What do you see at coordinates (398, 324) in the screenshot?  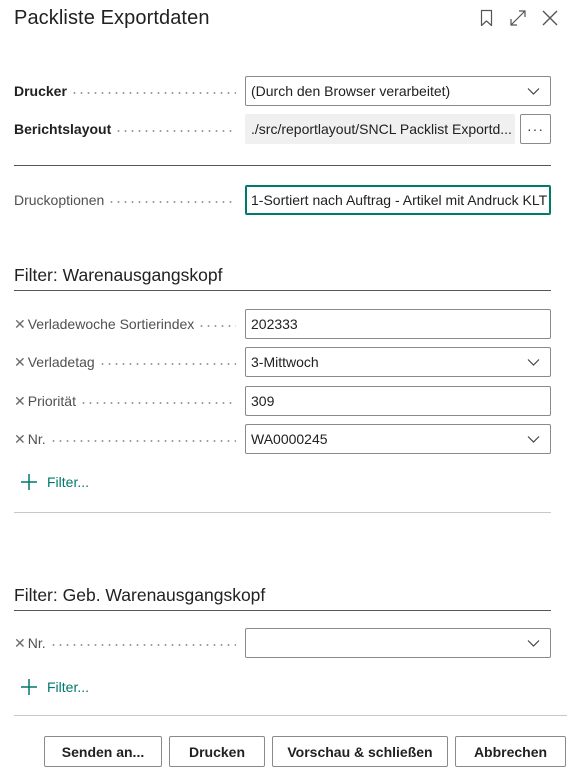 I see `sort-index-input: 202333` at bounding box center [398, 324].